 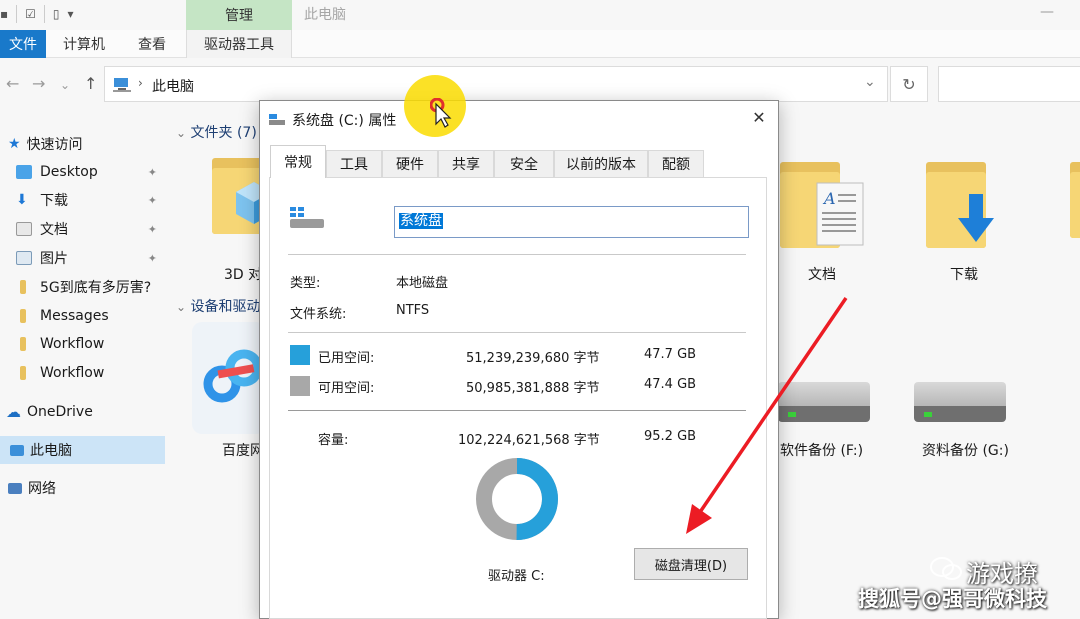 What do you see at coordinates (517, 254) in the screenshot?
I see `divider` at bounding box center [517, 254].